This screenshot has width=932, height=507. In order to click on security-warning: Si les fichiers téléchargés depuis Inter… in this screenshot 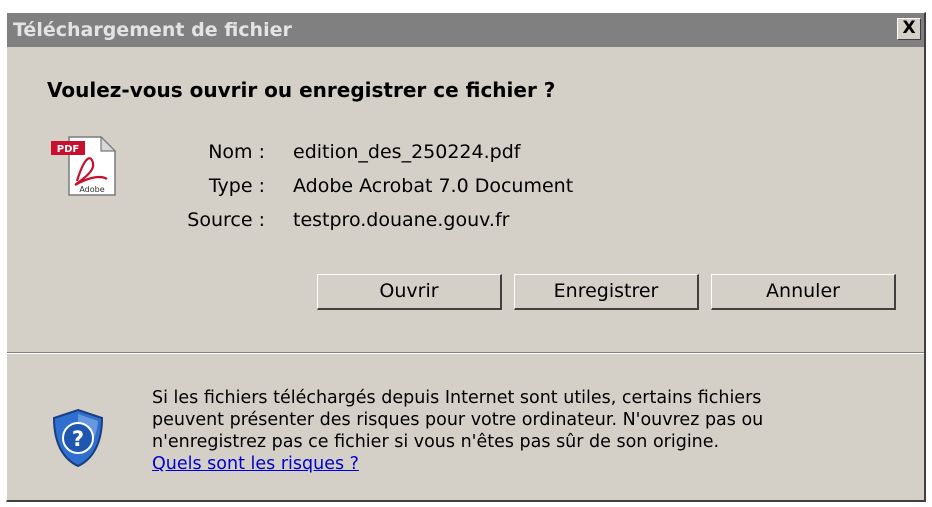, I will do `click(537, 431)`.